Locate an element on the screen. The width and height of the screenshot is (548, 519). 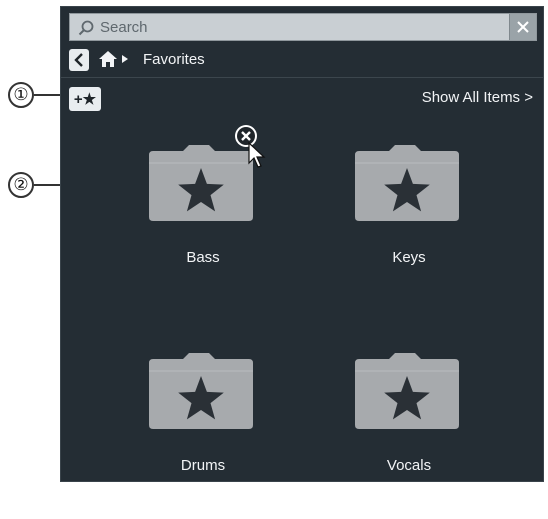
folder-tile-keys: Keys is located at coordinates (409, 227).